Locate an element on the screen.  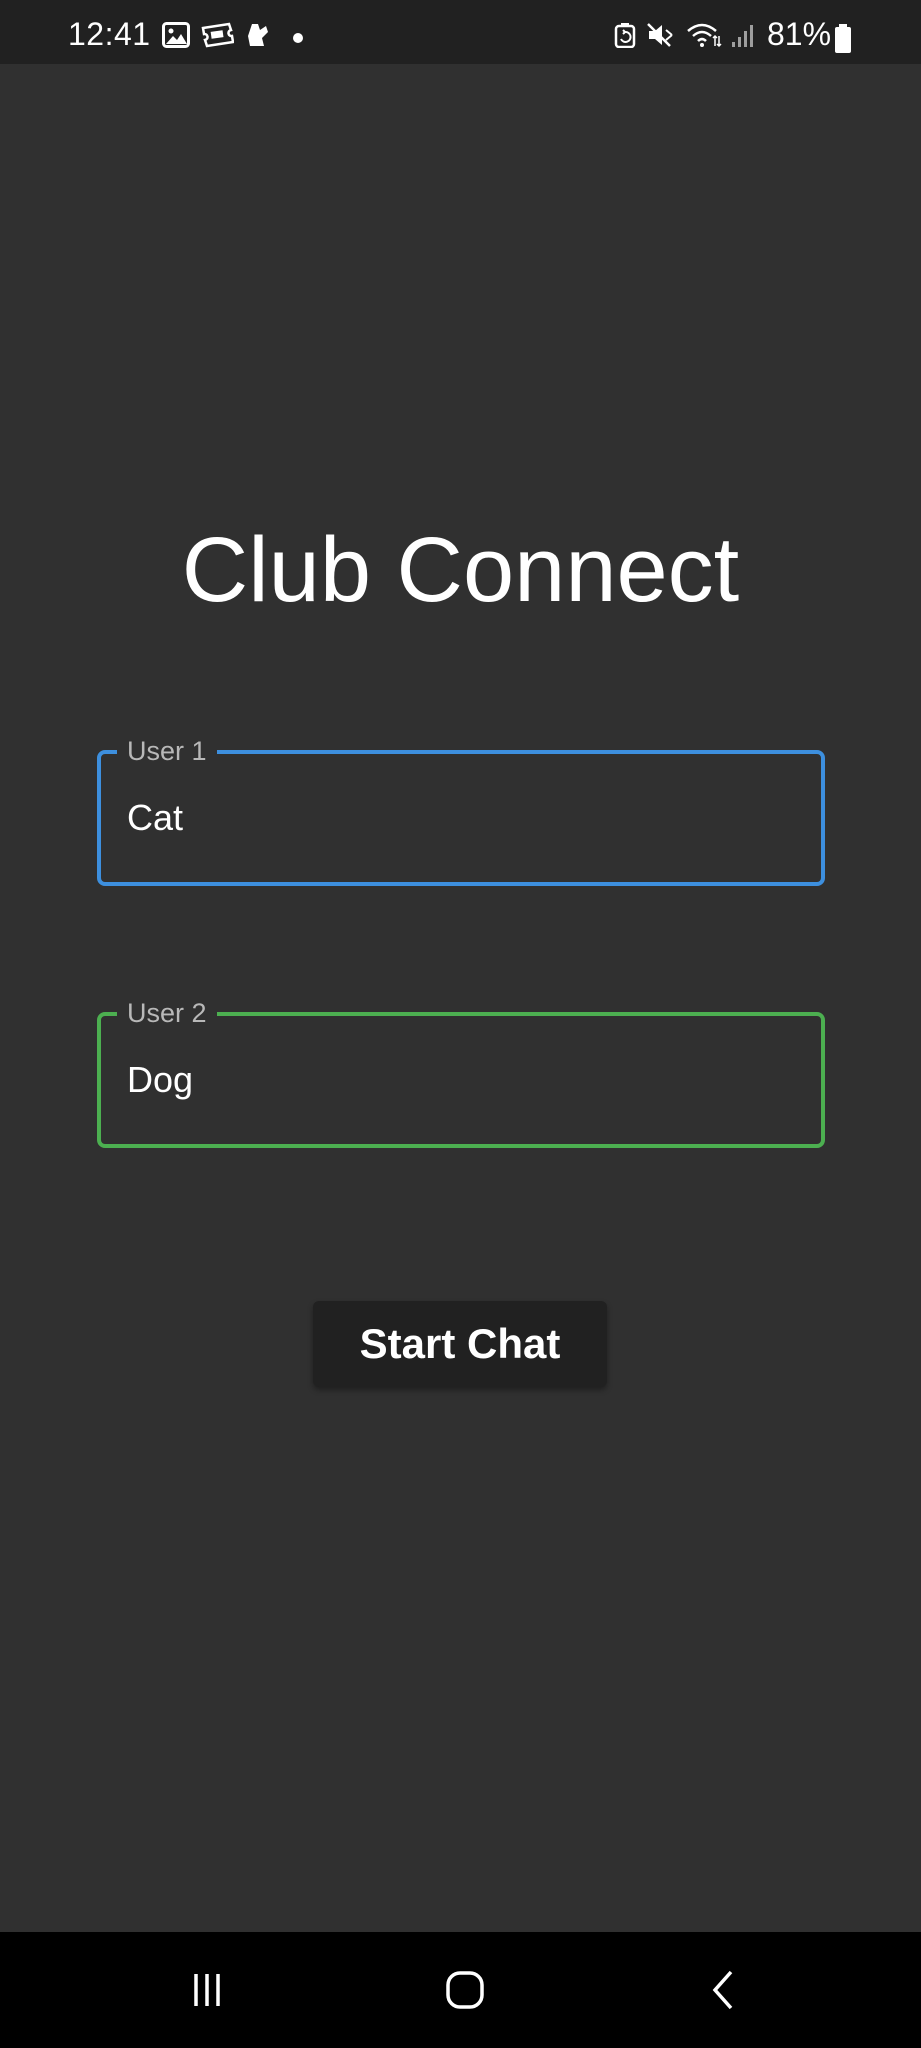
dot-icon is located at coordinates (298, 38).